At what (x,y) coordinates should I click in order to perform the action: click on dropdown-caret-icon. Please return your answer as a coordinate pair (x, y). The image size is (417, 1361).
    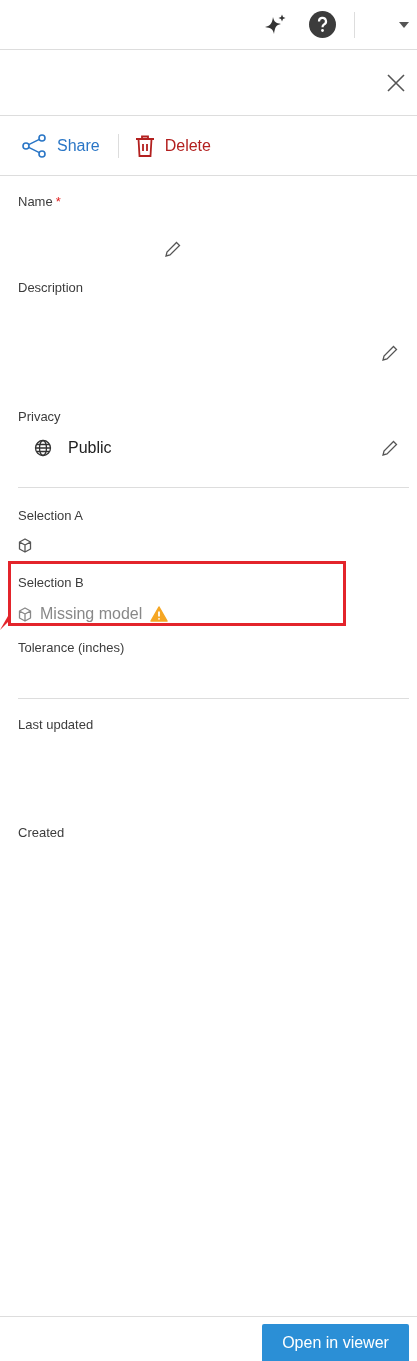
    Looking at the image, I should click on (404, 24).